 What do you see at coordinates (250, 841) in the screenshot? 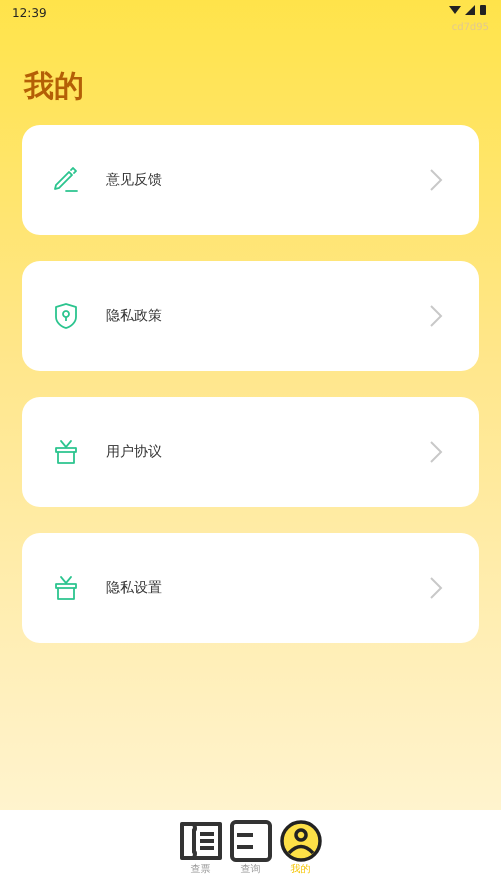
I see `document-icon` at bounding box center [250, 841].